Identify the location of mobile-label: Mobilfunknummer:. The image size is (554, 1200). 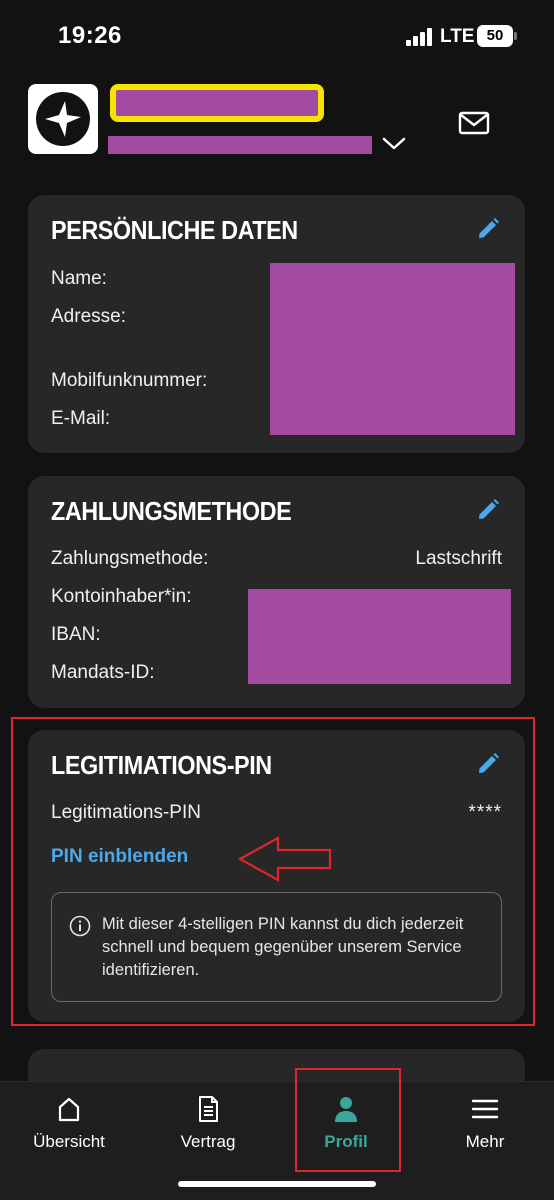
(129, 380).